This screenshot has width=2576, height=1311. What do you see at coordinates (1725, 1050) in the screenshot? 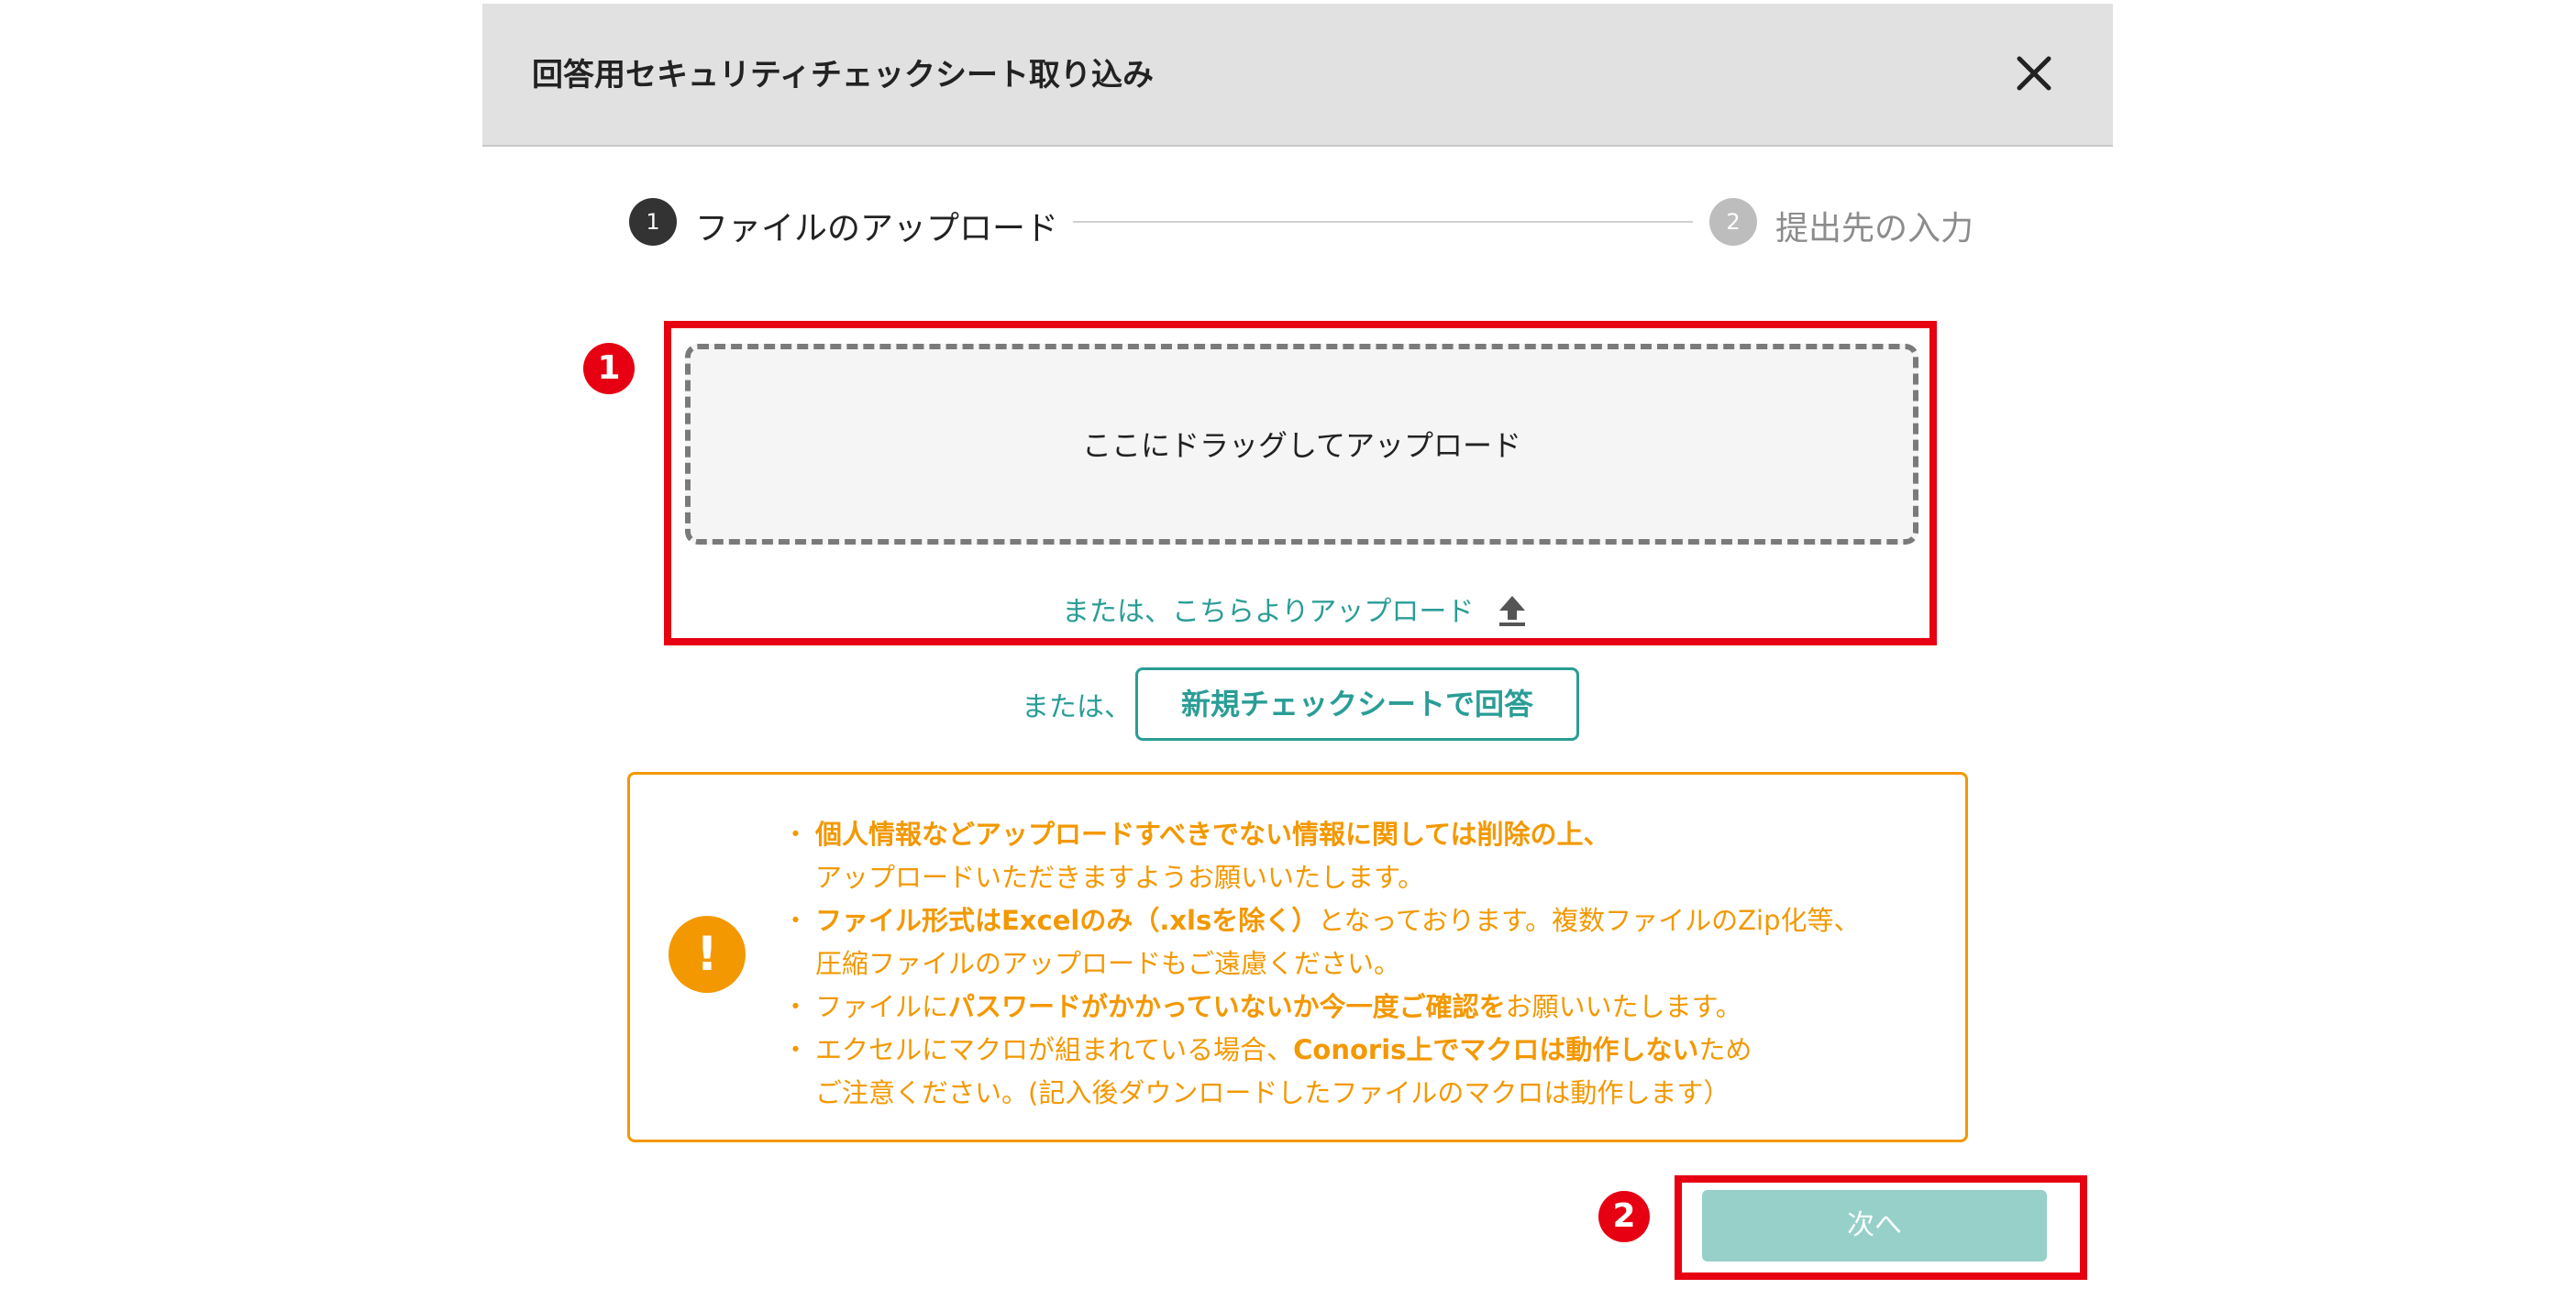
I see `notice-text: ため` at bounding box center [1725, 1050].